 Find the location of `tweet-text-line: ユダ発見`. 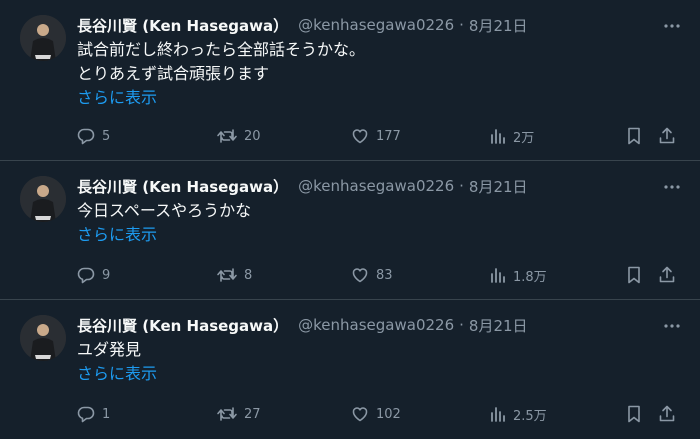

tweet-text-line: ユダ発見 is located at coordinates (109, 349).